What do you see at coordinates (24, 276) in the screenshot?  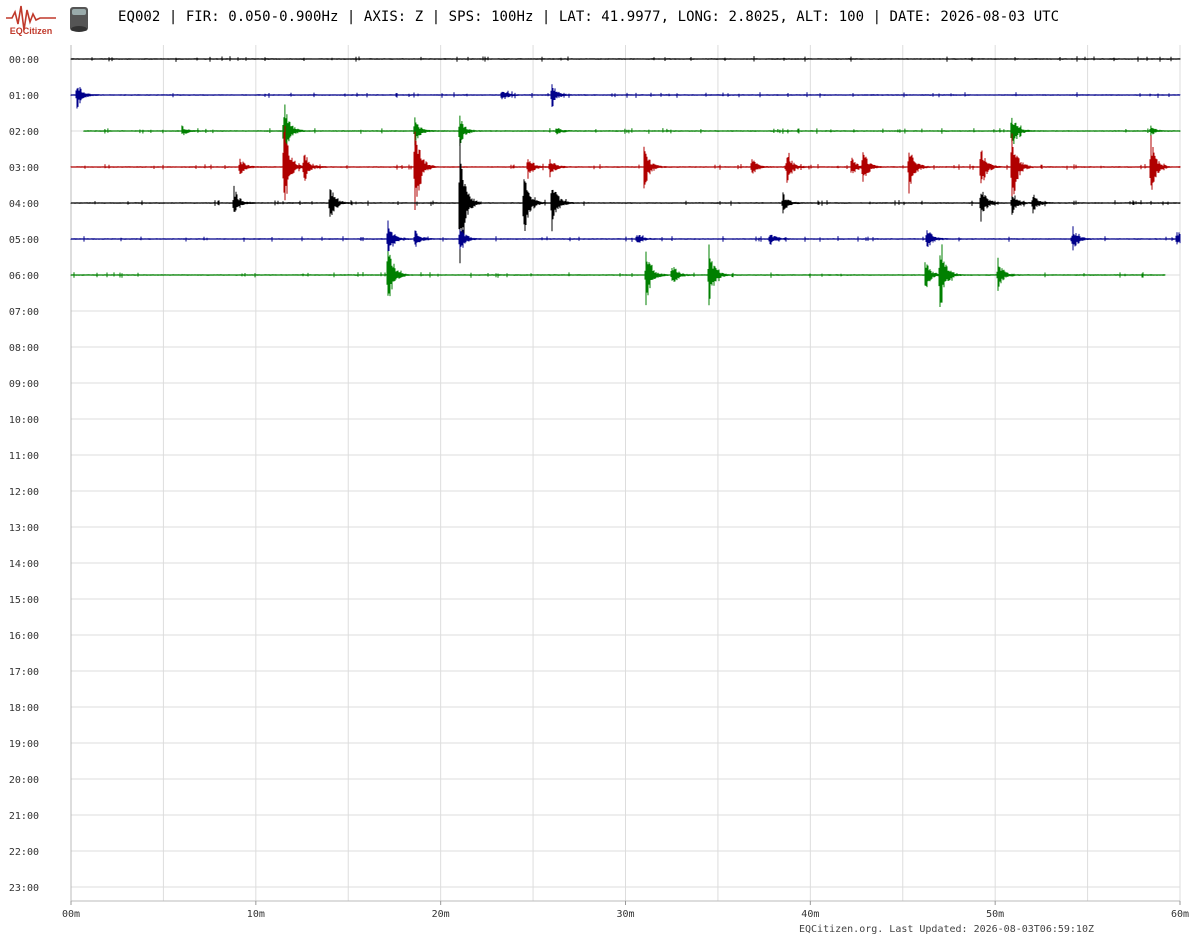 I see `y-tick-label: 06:00` at bounding box center [24, 276].